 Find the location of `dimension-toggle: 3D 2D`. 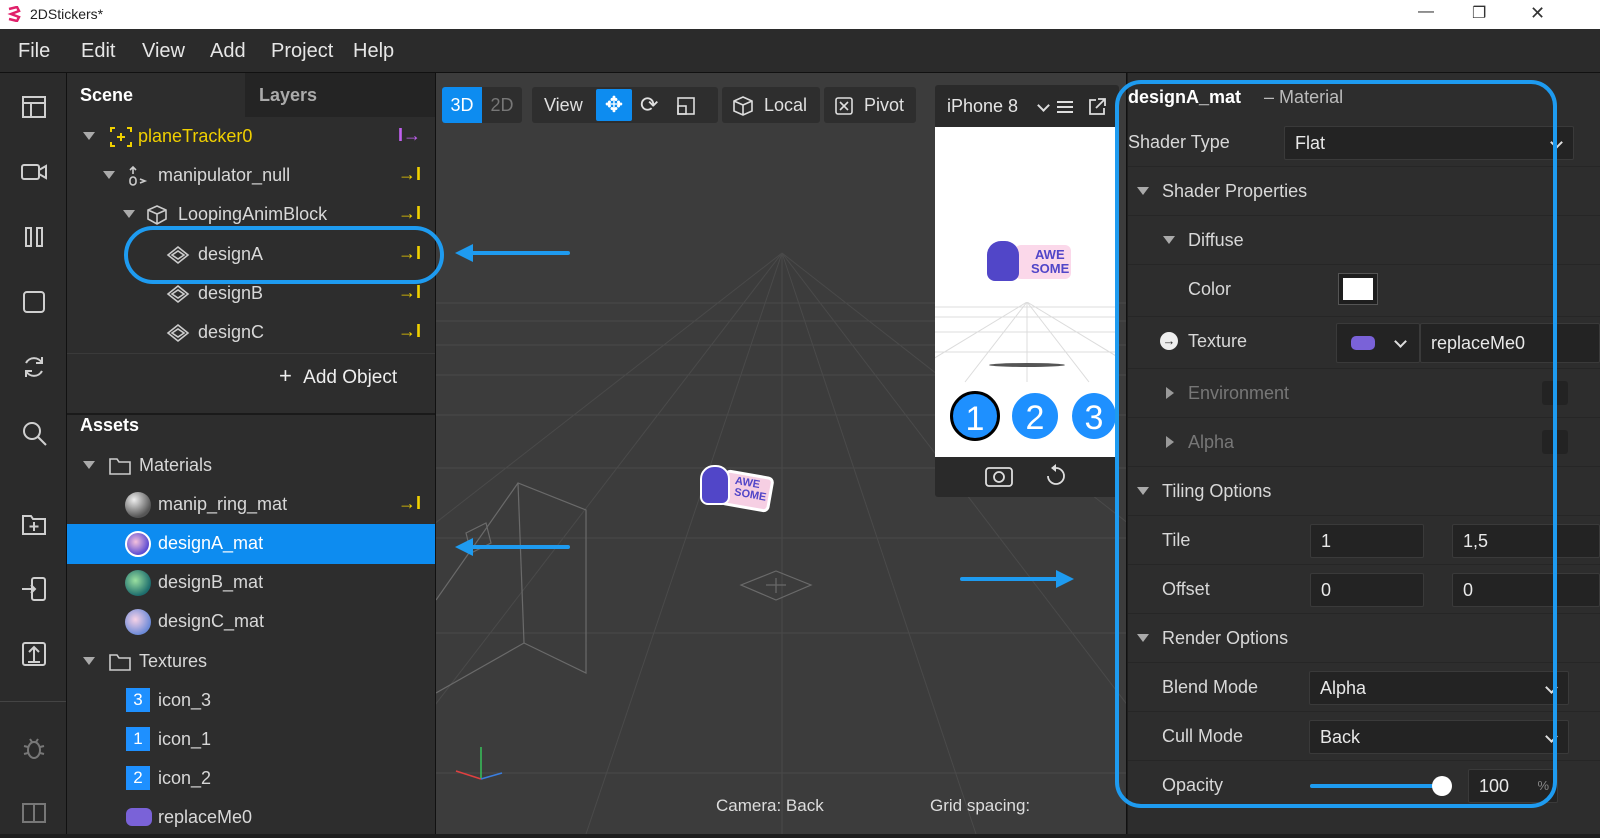

dimension-toggle: 3D 2D is located at coordinates (482, 105).